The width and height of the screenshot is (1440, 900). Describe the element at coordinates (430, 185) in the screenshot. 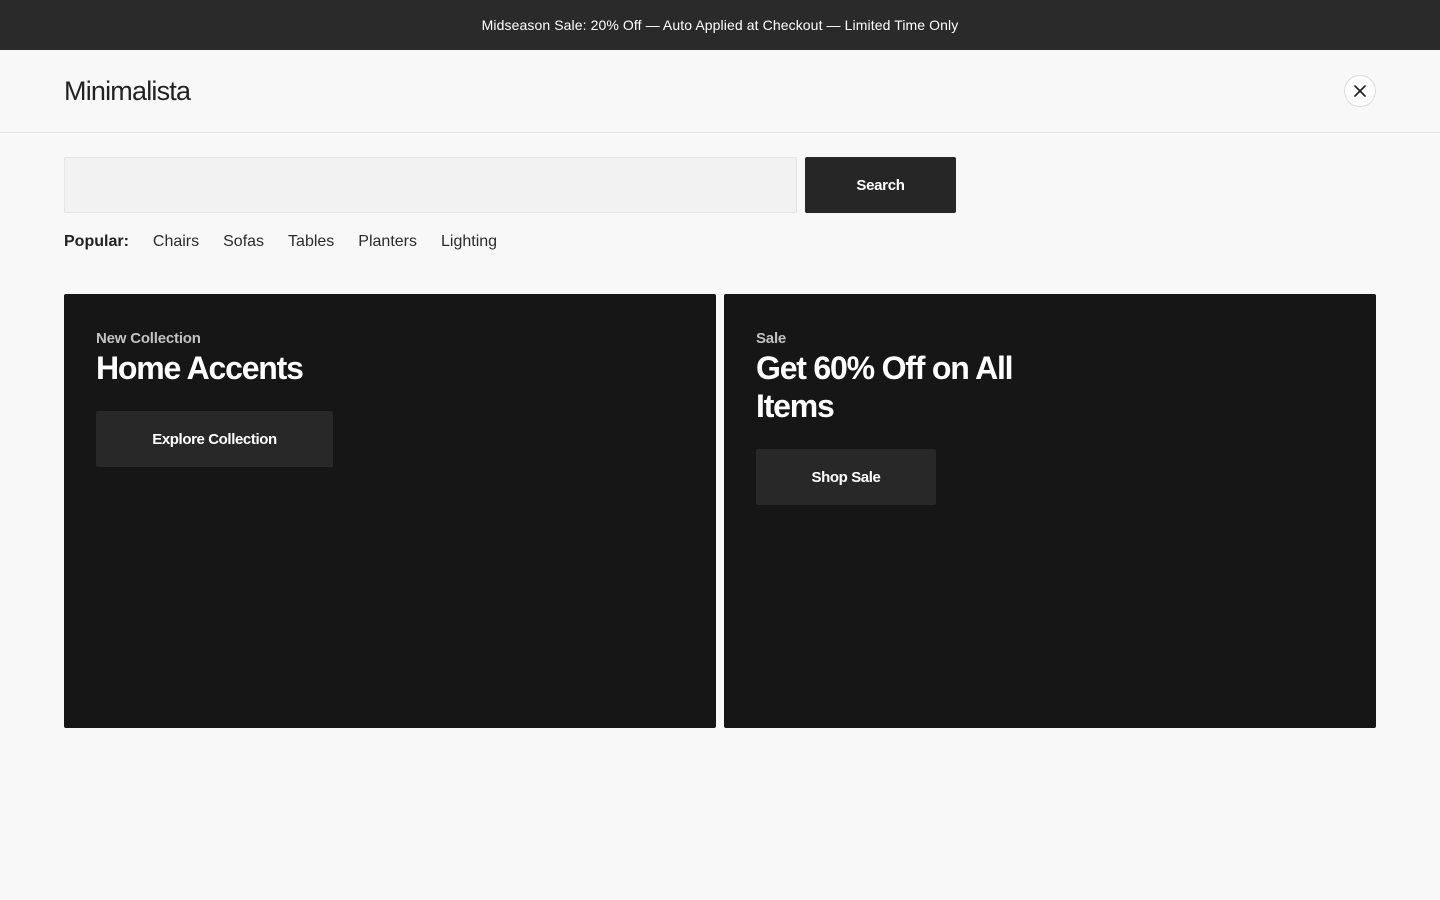

I see `search-input` at that location.